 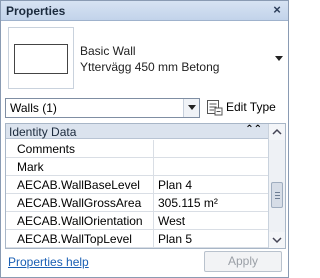 I want to click on filter-row: Walls (1) Edit Type, so click(x=145, y=109).